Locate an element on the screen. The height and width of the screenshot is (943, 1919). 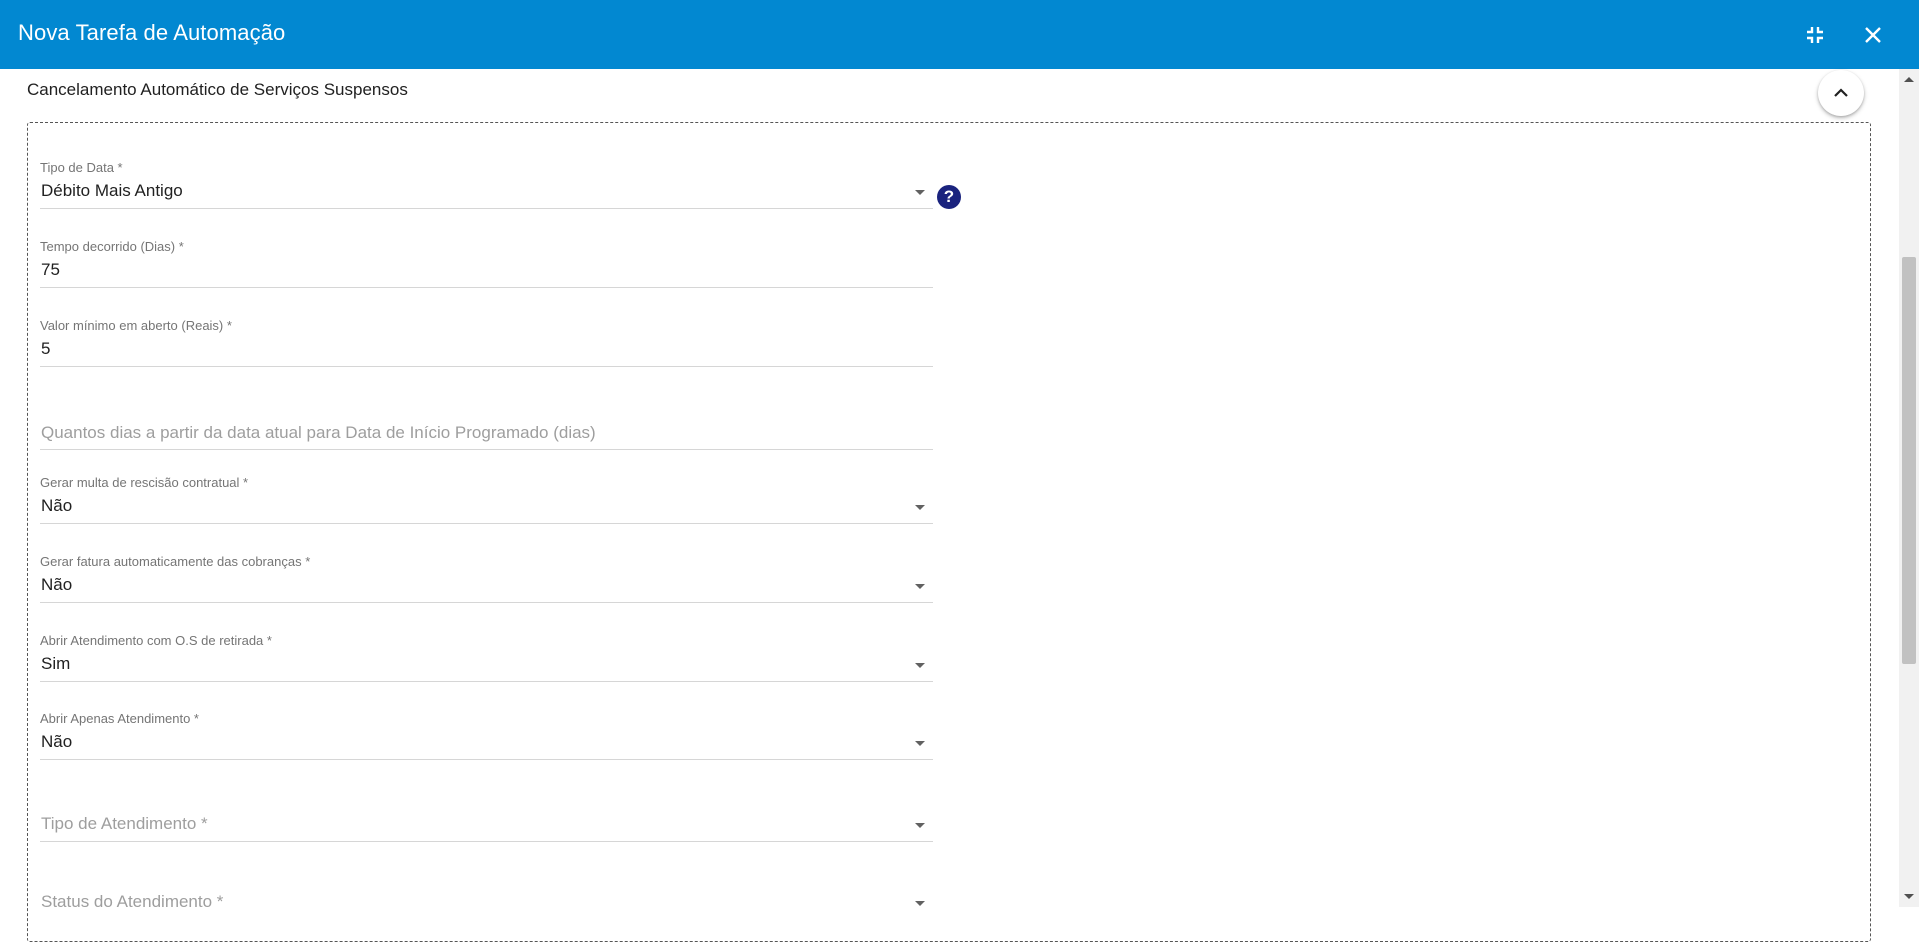
close-button is located at coordinates (1873, 35).